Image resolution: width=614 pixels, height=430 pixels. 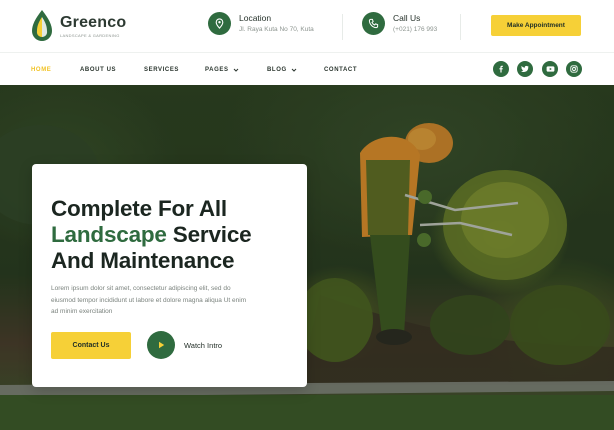 I want to click on nav-pages-label: PAGES, so click(x=217, y=70).